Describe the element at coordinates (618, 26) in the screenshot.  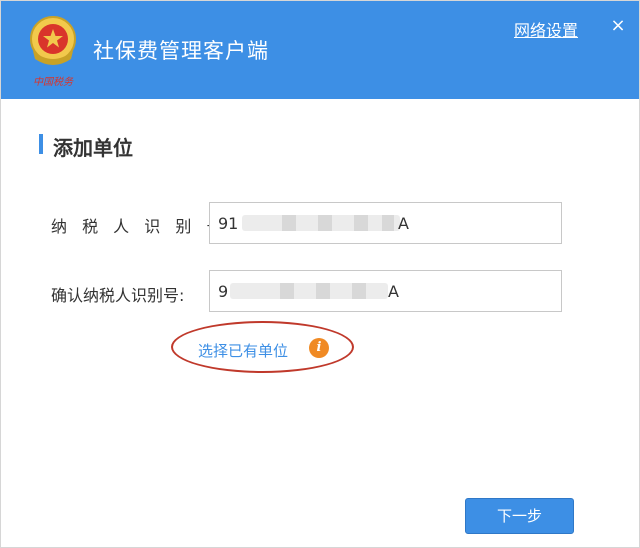
I see `close-icon: ×` at that location.